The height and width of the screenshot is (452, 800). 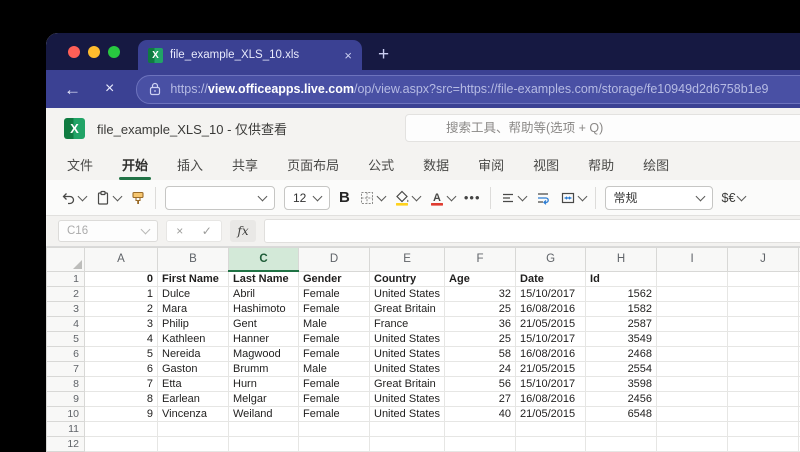 What do you see at coordinates (121, 324) in the screenshot?
I see `cell-A4: 3` at bounding box center [121, 324].